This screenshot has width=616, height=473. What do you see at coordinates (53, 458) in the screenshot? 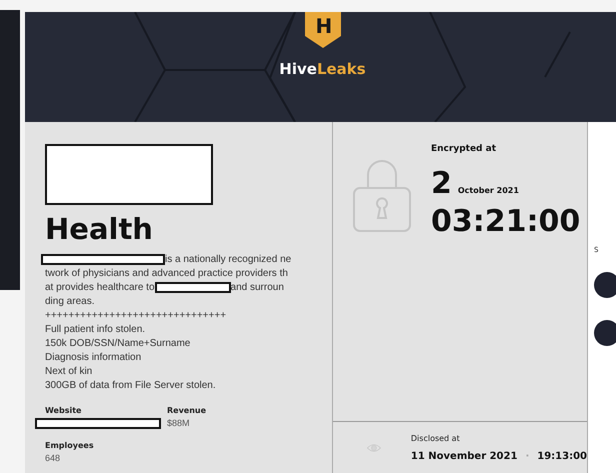
I see `employees-value: 648` at bounding box center [53, 458].